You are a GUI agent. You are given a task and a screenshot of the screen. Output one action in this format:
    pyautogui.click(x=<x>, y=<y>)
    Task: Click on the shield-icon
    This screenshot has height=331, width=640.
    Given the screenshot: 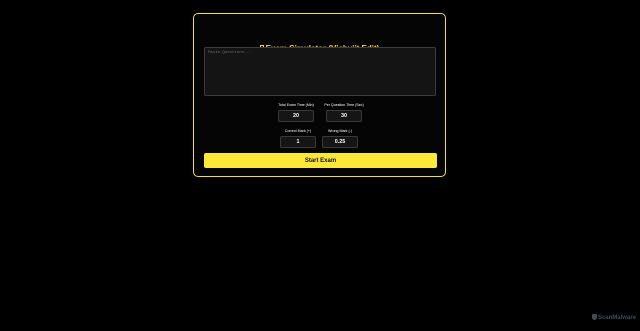 What is the action you would take?
    pyautogui.click(x=594, y=317)
    